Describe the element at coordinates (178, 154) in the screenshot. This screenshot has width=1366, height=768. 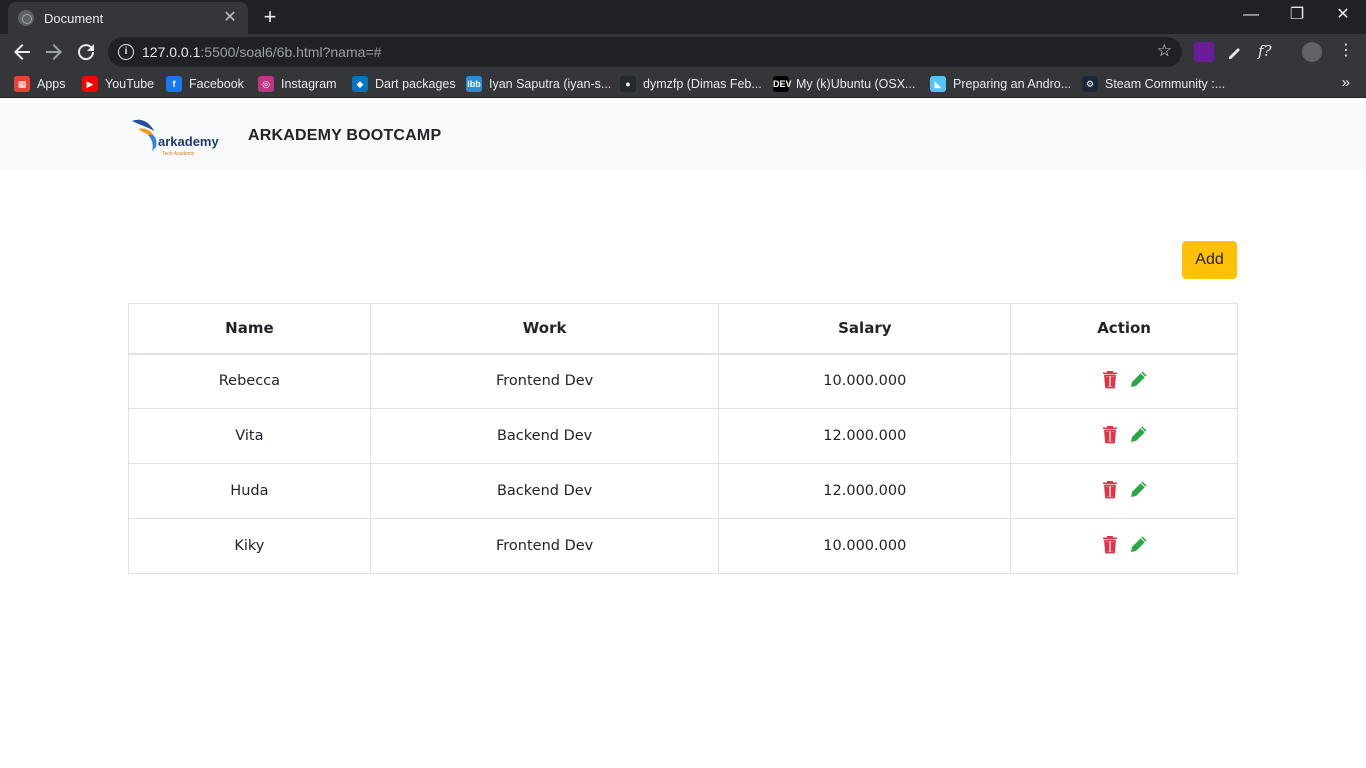
I see `svg-text: Tech Academy` at that location.